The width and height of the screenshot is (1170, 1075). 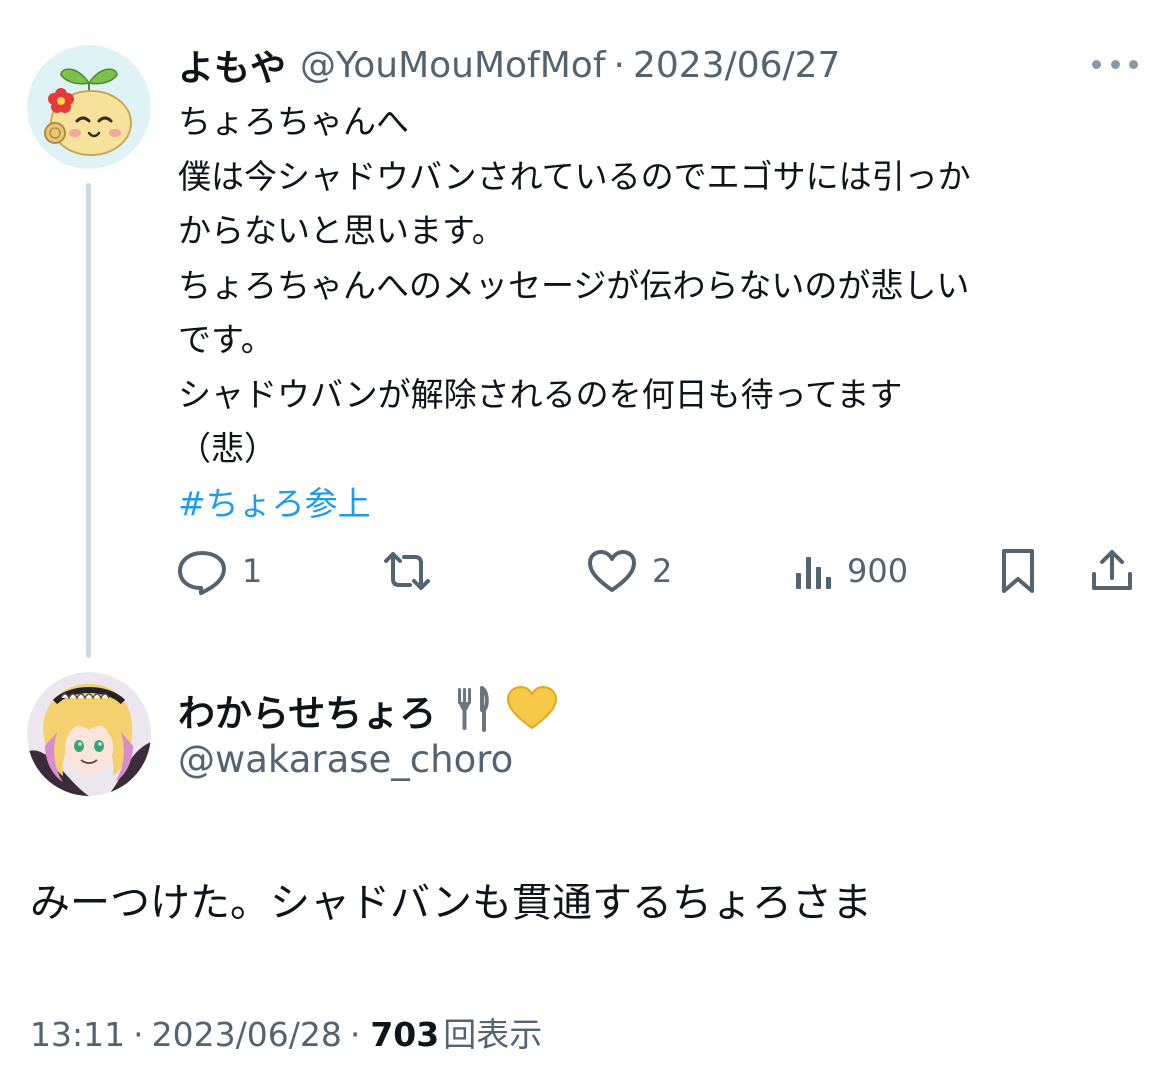 What do you see at coordinates (451, 903) in the screenshot?
I see `reply-tweet-text: みーつけた。シャドバンも貫通するちょろさま` at bounding box center [451, 903].